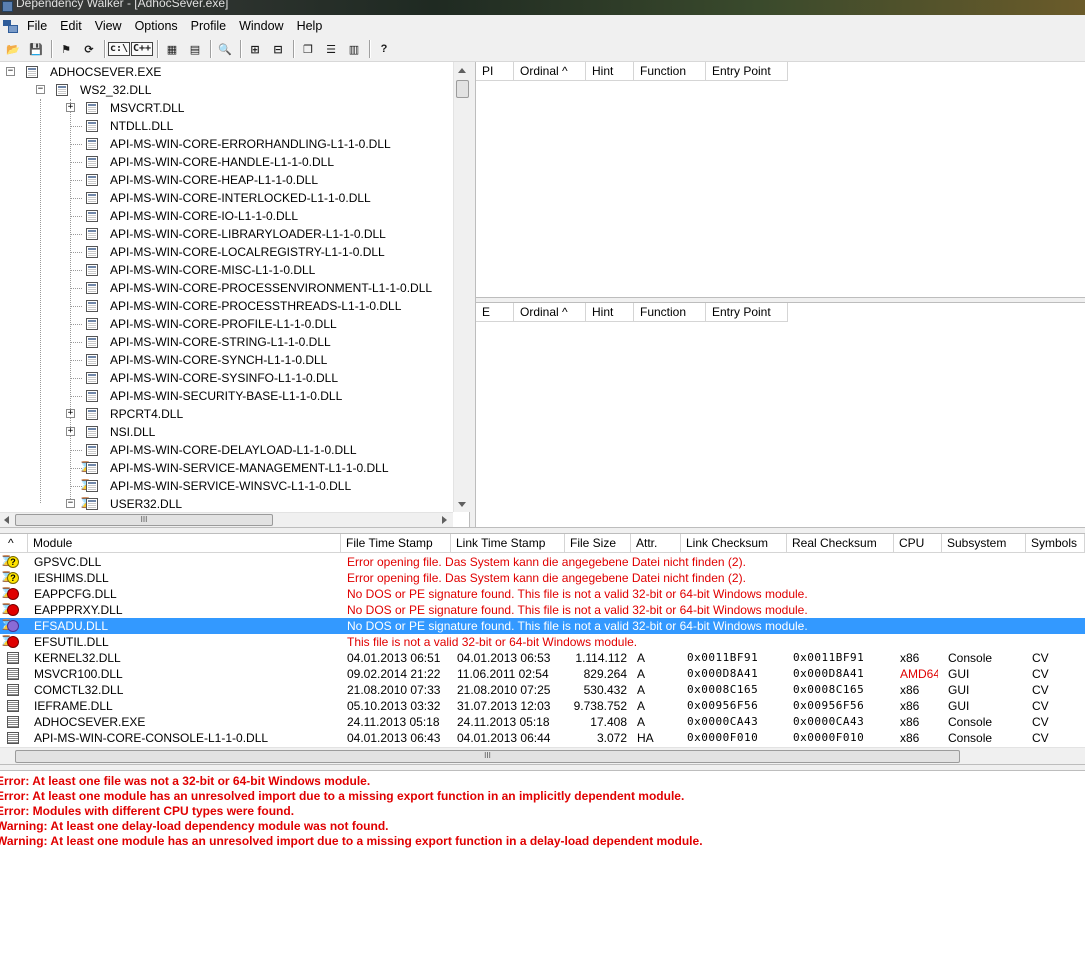  What do you see at coordinates (226, 486) in the screenshot?
I see `tree-node: ⌛ API-MS-WIN-SERVICE-WINSVC-L1-1-0.DLL` at bounding box center [226, 486].